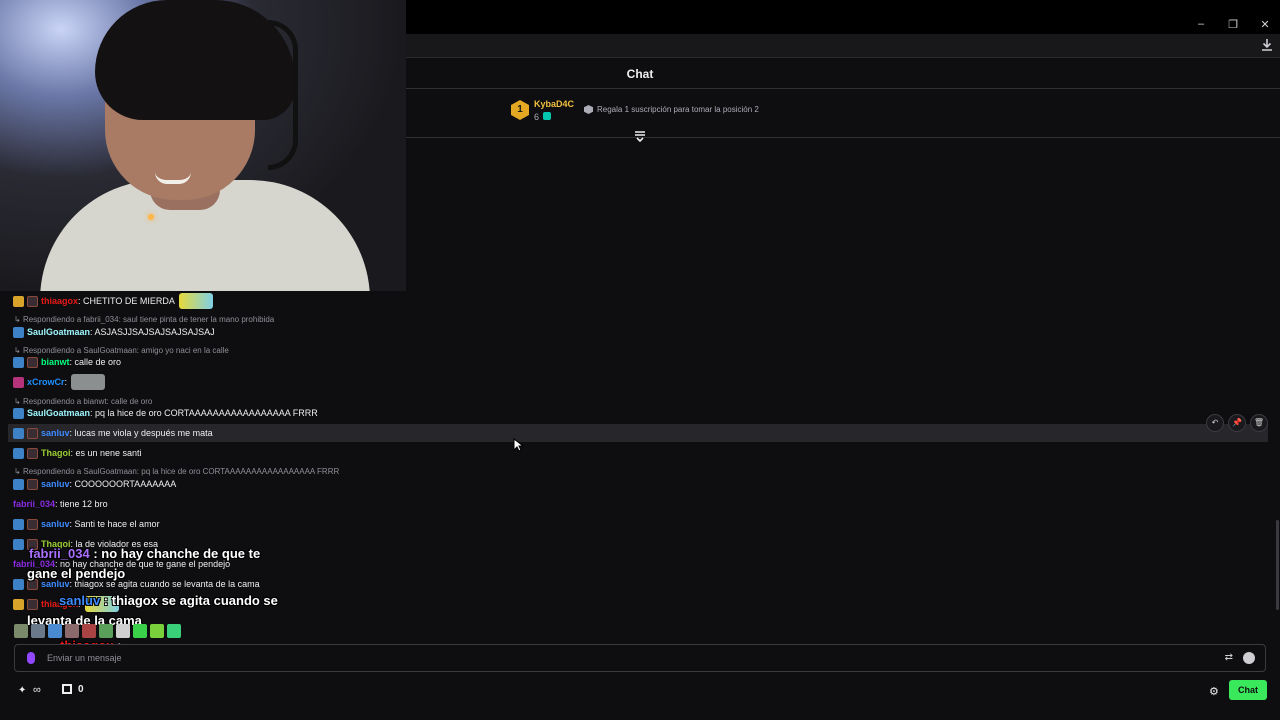 This screenshot has height=720, width=1280. What do you see at coordinates (537, 117) in the screenshot?
I see `leaderboard-count: 6` at bounding box center [537, 117].